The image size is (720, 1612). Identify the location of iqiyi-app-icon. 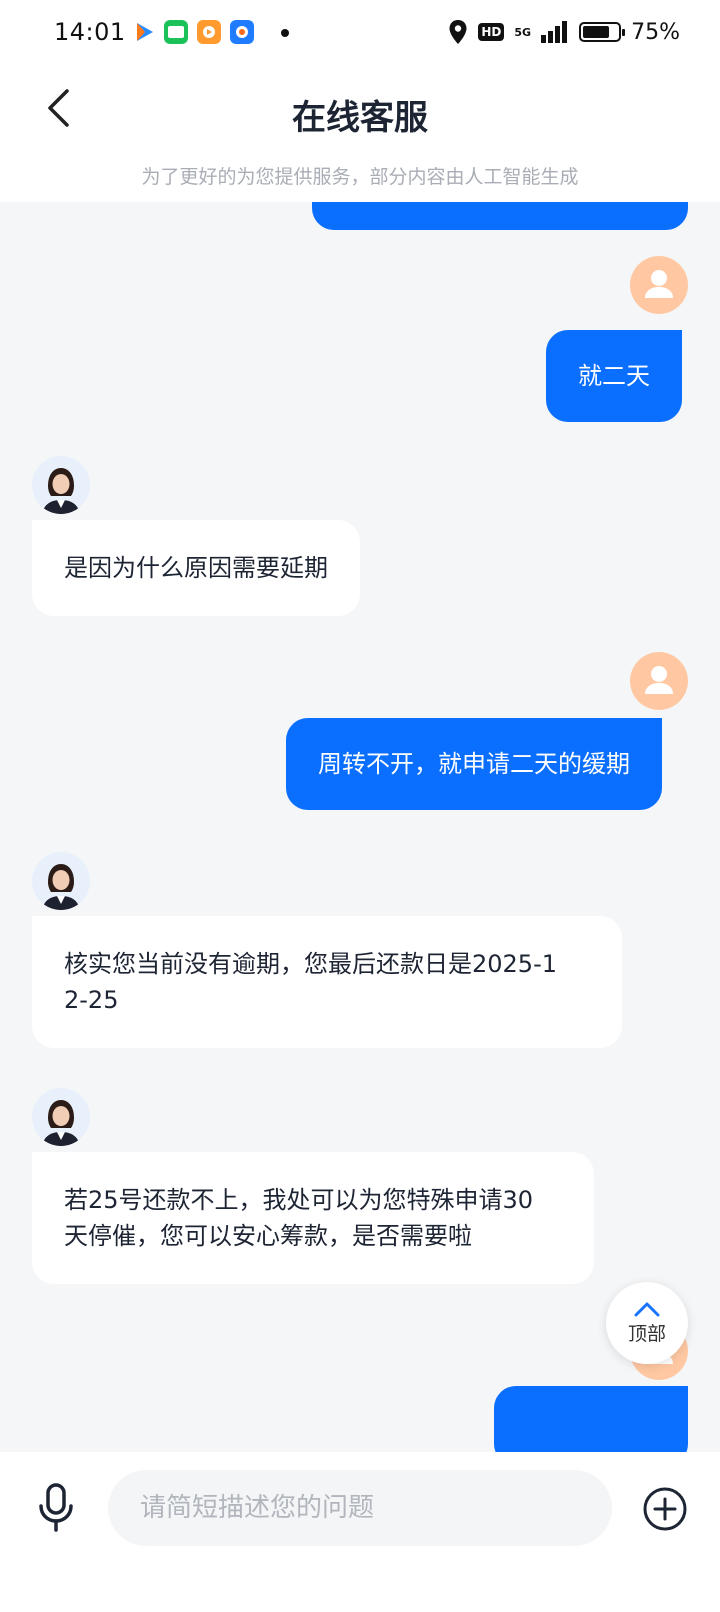
(176, 32).